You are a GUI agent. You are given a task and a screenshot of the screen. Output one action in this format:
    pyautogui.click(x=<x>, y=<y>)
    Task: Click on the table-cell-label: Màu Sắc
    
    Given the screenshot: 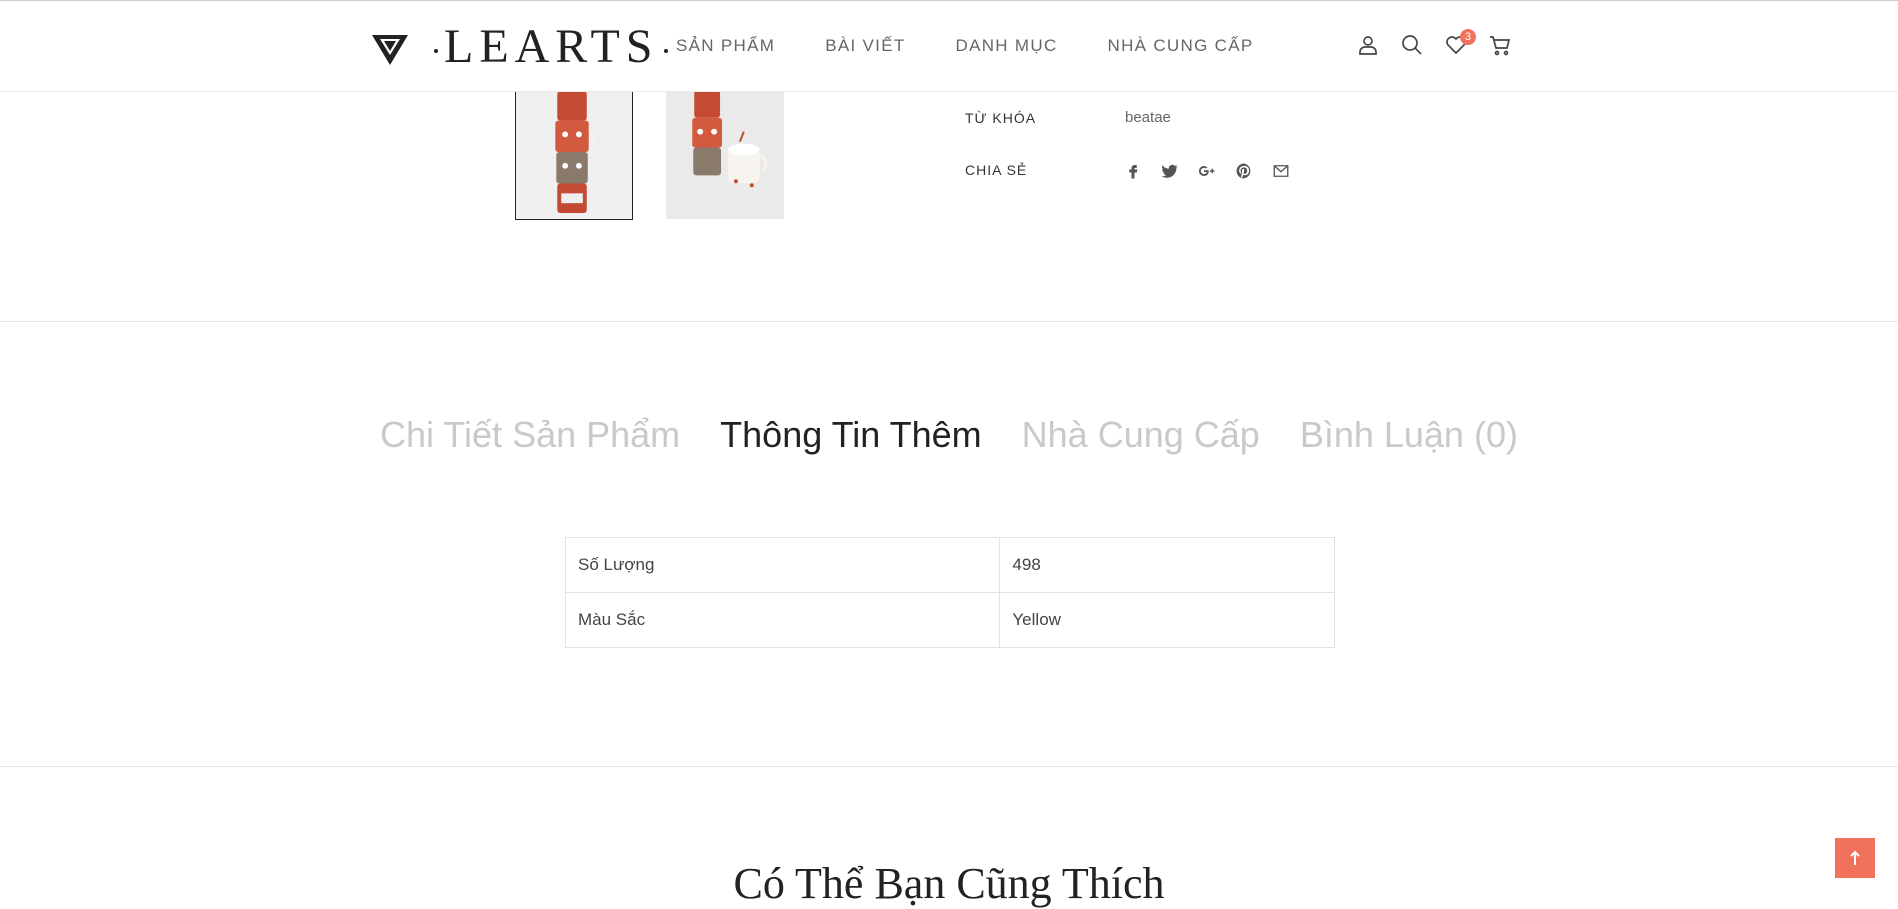 What is the action you would take?
    pyautogui.click(x=782, y=620)
    